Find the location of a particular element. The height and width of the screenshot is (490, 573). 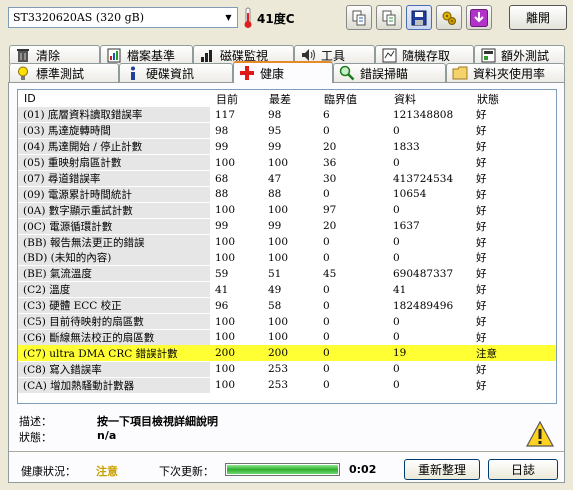

table-row: (BB) 報告無法更正的錯誤 100 100 0 0 好 is located at coordinates (287, 242).